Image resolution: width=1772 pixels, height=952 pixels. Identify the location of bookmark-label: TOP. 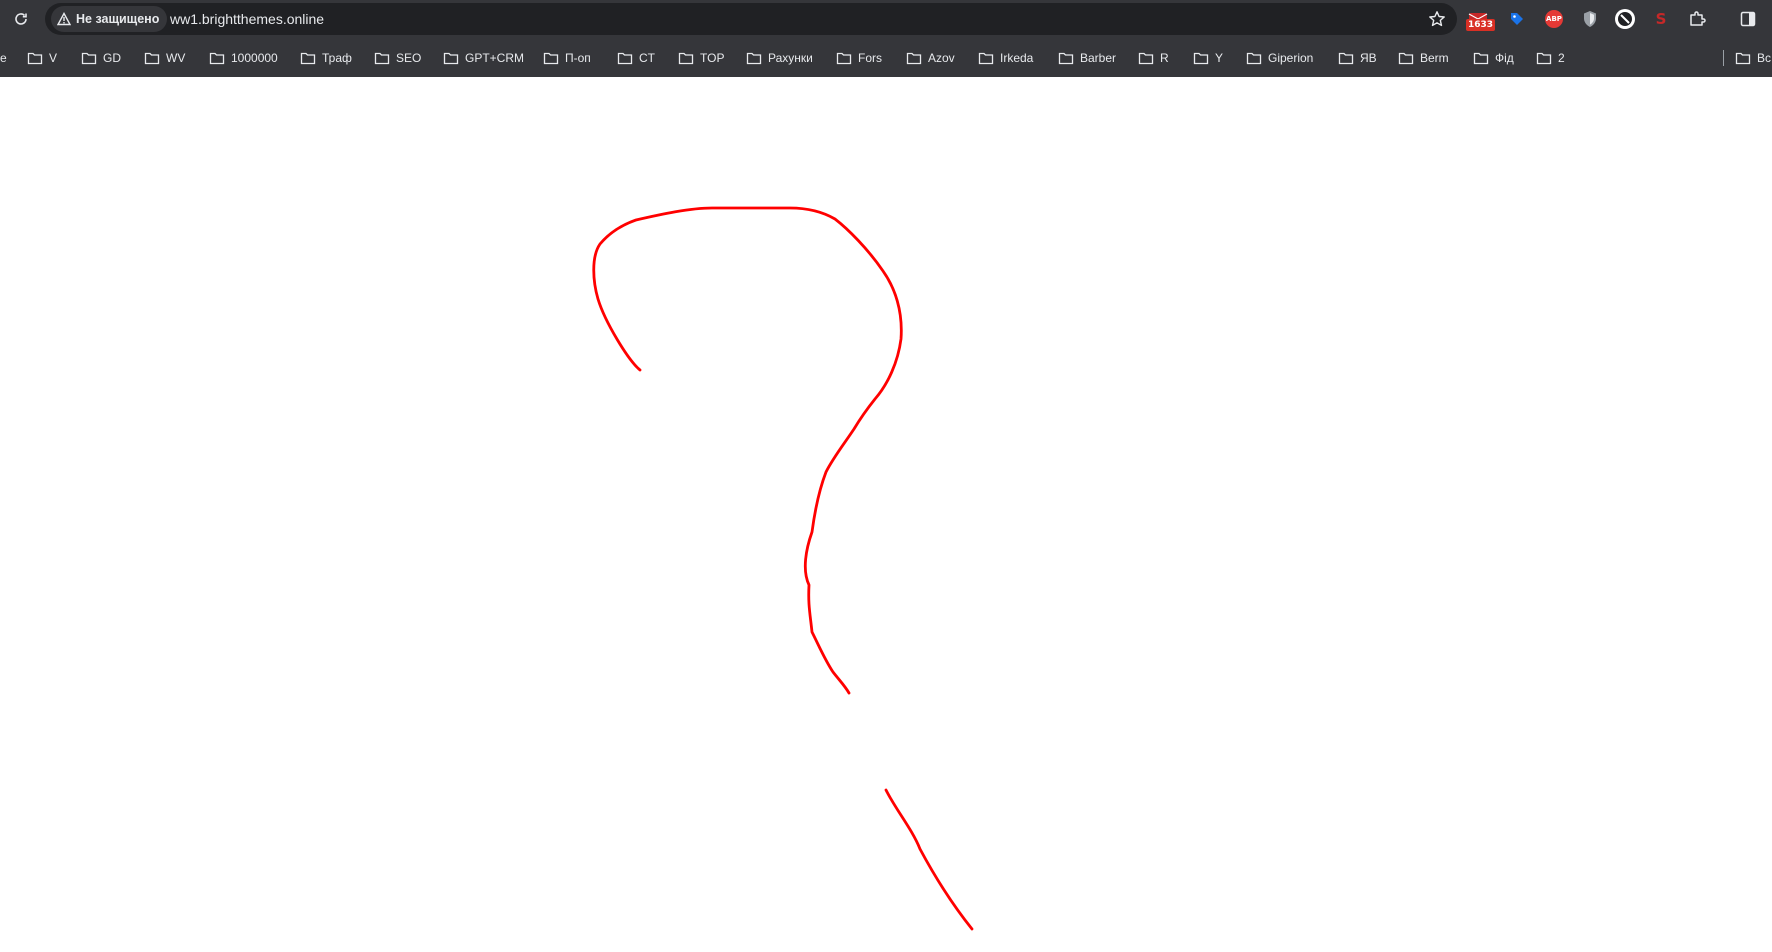
(712, 58).